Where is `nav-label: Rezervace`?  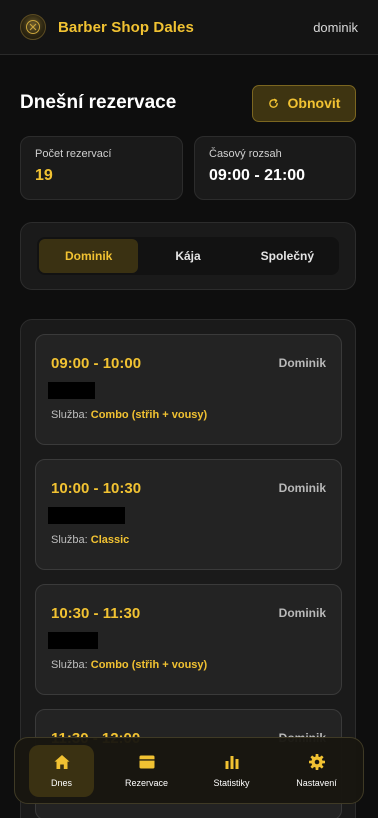 nav-label: Rezervace is located at coordinates (146, 783).